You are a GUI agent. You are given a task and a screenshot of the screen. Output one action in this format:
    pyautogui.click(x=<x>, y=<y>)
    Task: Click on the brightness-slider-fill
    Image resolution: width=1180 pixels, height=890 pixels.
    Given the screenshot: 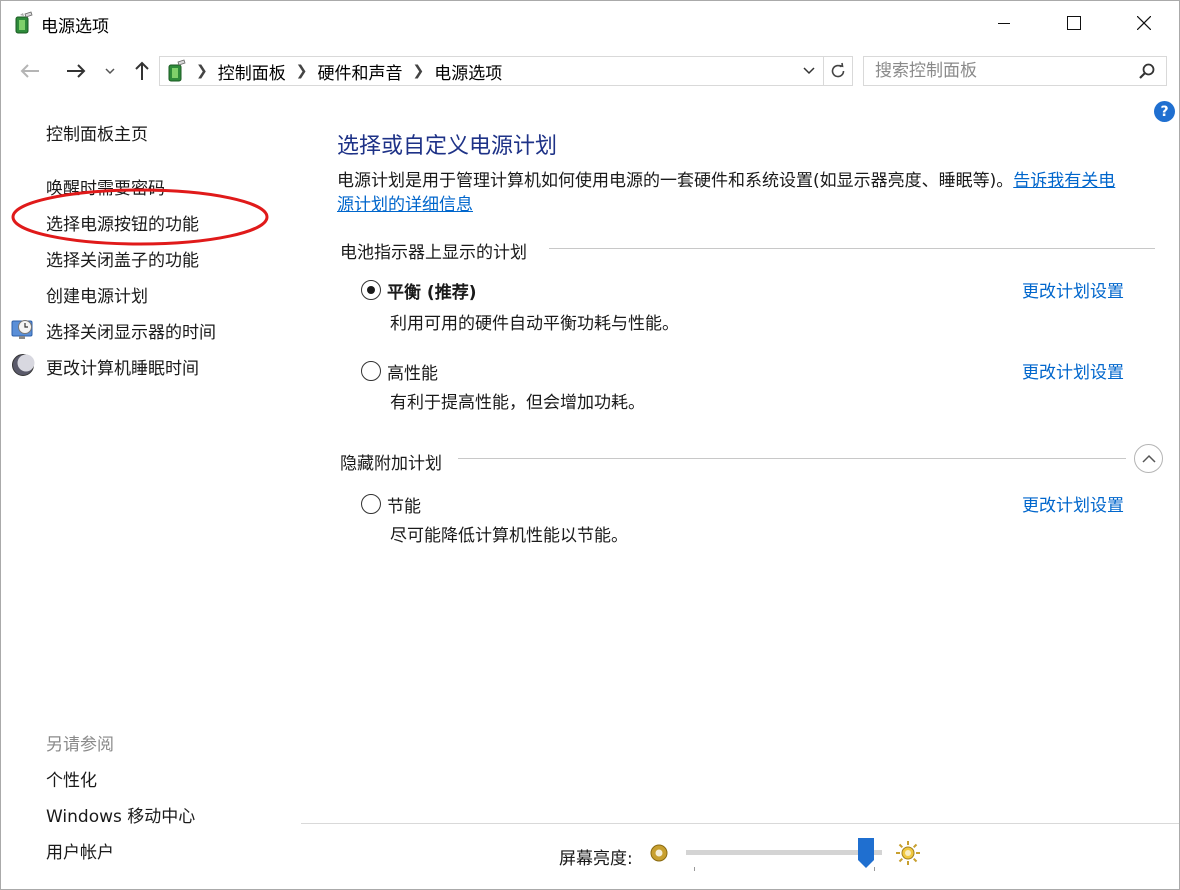 What is the action you would take?
    pyautogui.click(x=780, y=852)
    